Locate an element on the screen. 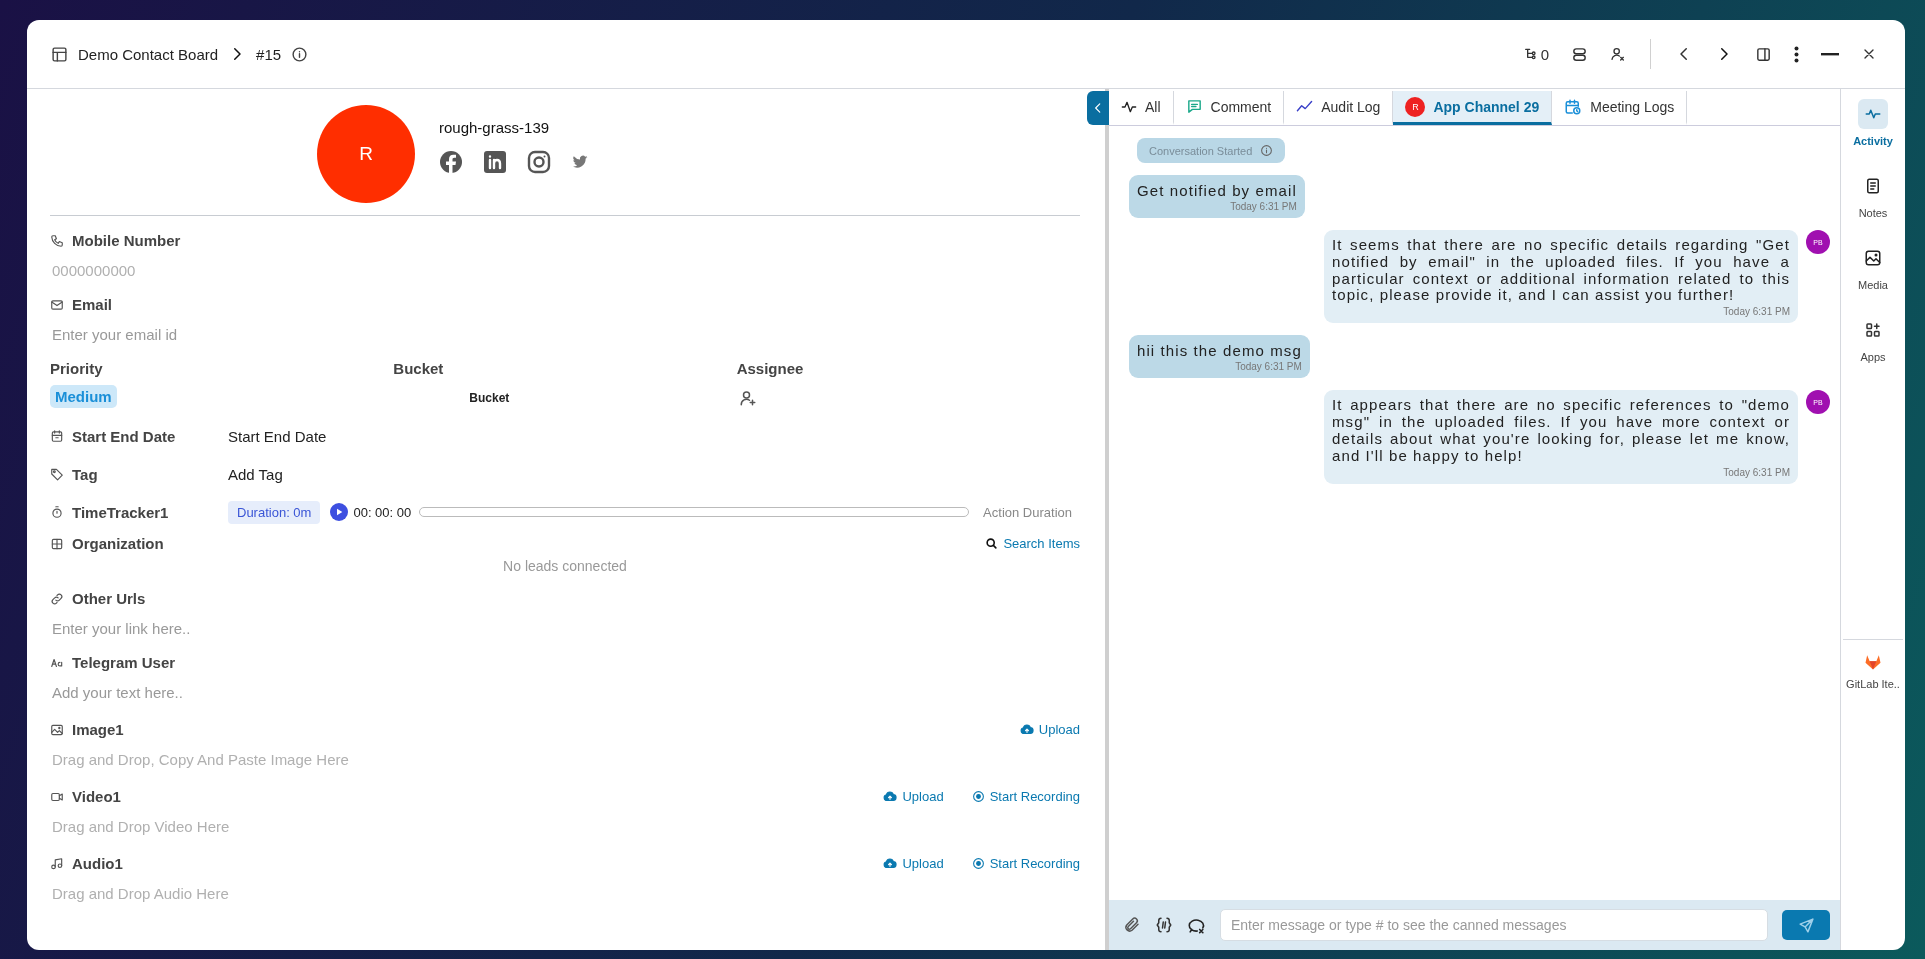 The image size is (1925, 959). contact-avatar: R is located at coordinates (366, 154).